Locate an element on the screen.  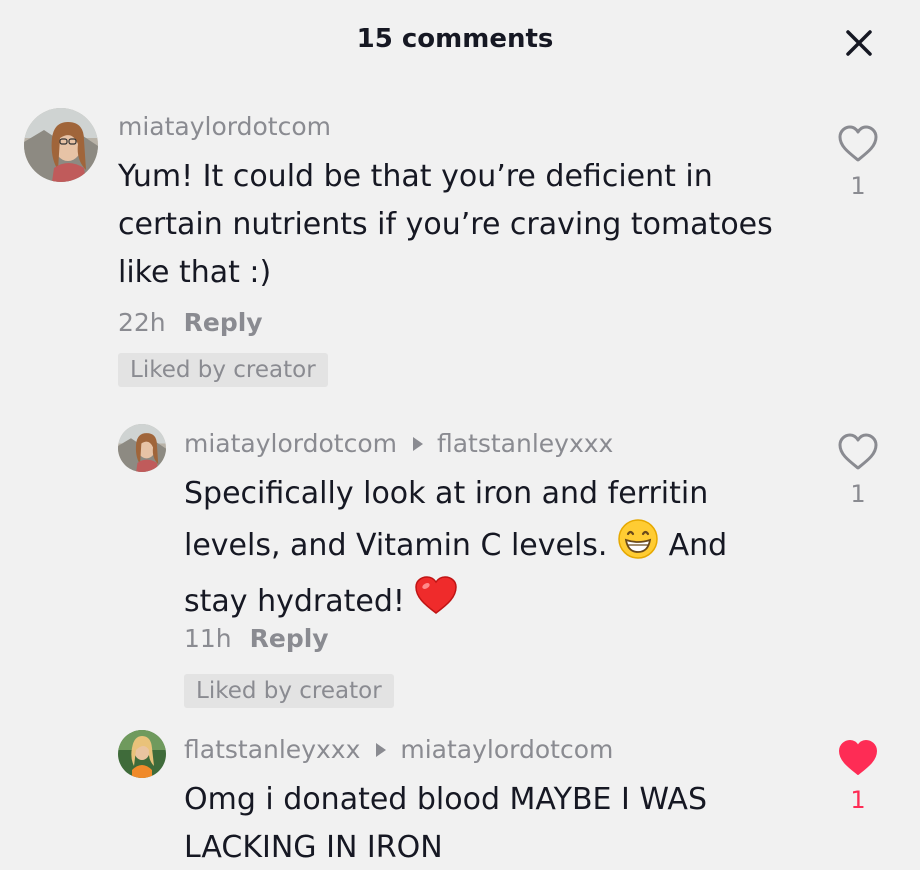
reply-username: flatstanleyxxx is located at coordinates (272, 749).